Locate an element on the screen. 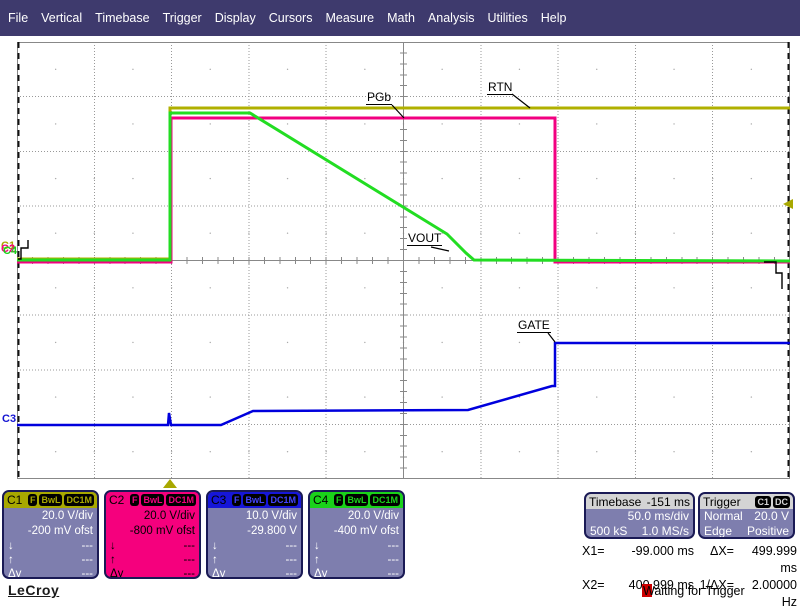 Image resolution: width=800 pixels, height=611 pixels. x1-label: X1= is located at coordinates (593, 551).